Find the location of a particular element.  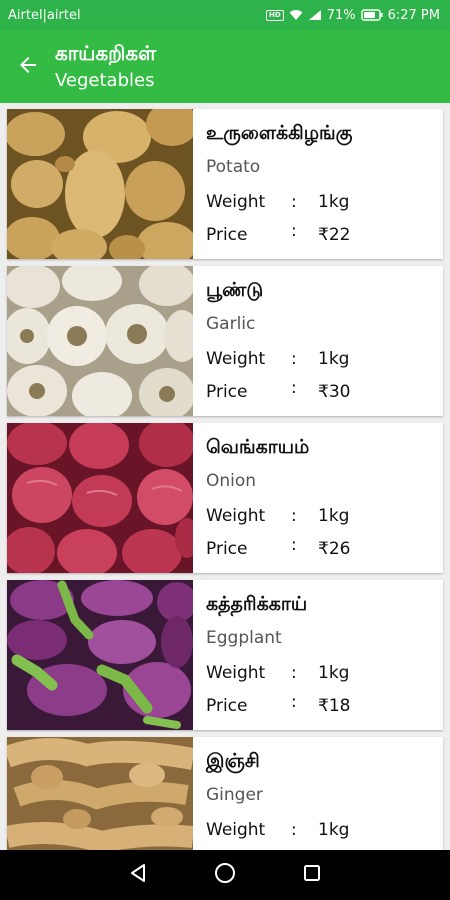

status-right: HD 71% 6:27 PM is located at coordinates (353, 15).